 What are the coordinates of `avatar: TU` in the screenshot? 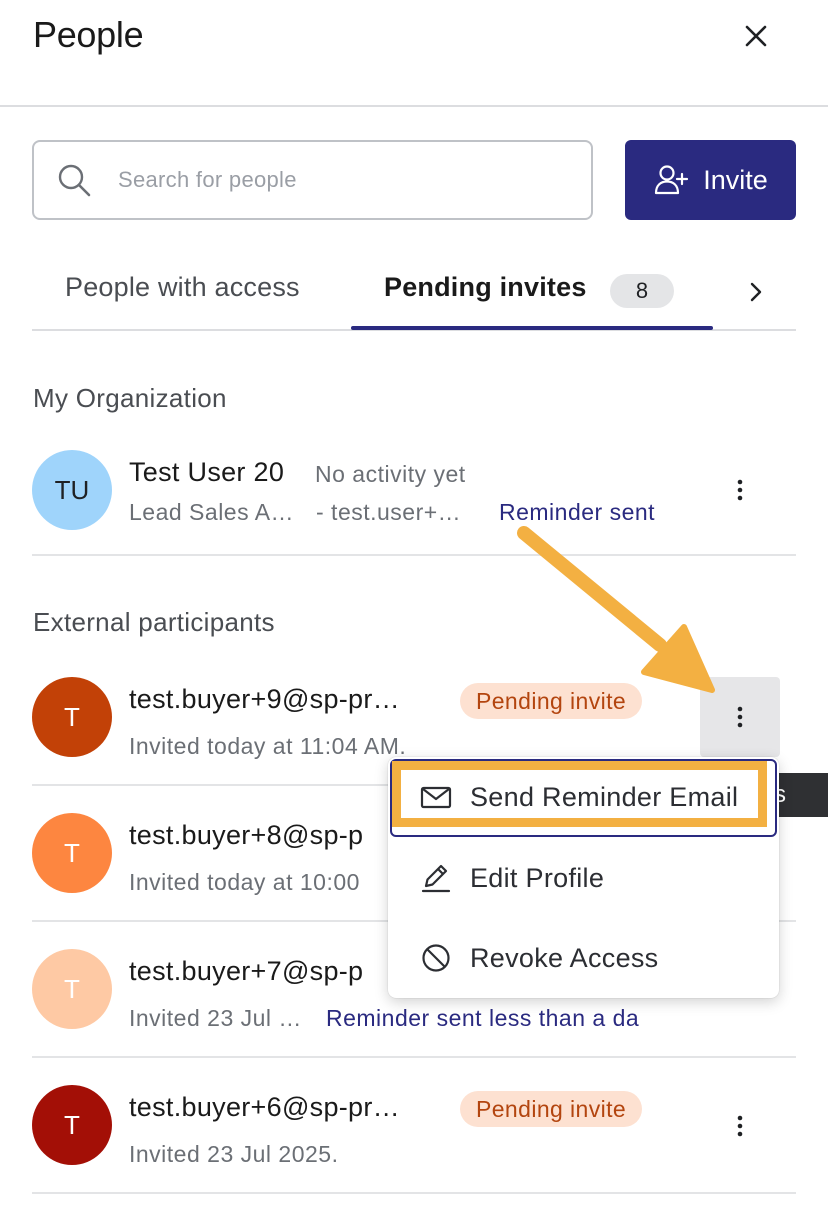 It's located at (72, 490).